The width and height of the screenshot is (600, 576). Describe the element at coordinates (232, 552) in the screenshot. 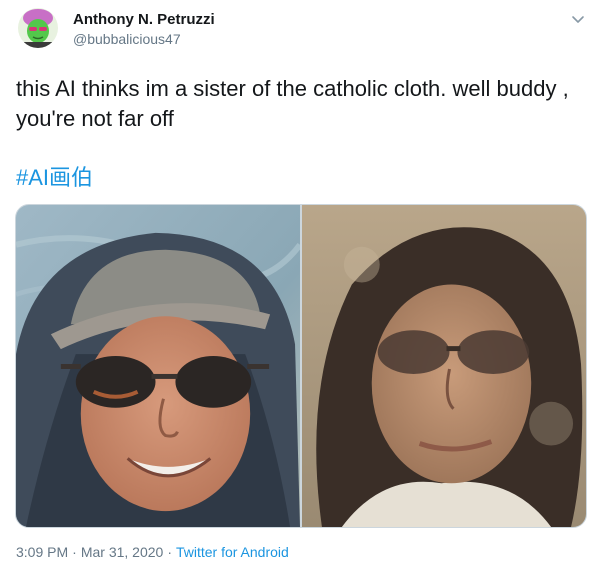

I see `tweet-source-link: Twitter for Android` at that location.